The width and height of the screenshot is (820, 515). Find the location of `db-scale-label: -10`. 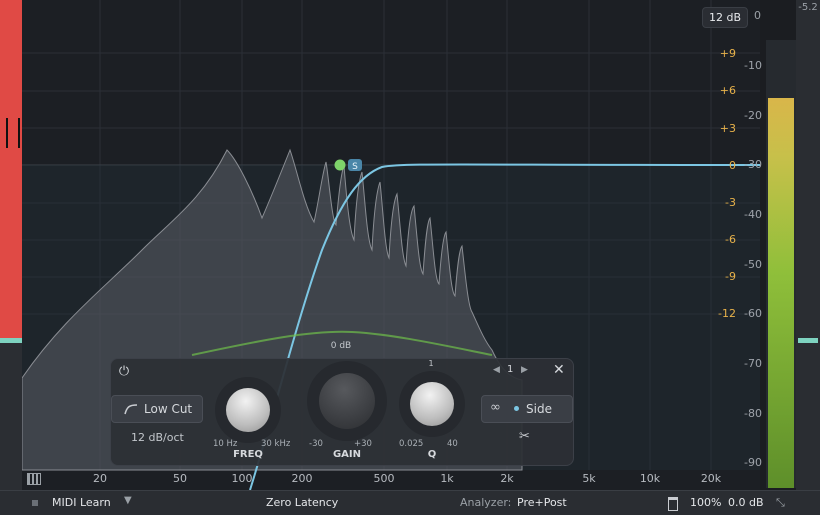

db-scale-label: -10 is located at coordinates (742, 65).